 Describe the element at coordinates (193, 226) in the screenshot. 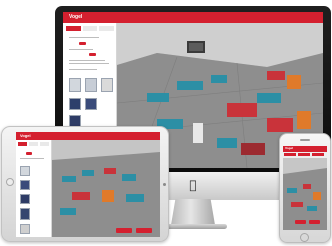

I see `imac-foot` at that location.